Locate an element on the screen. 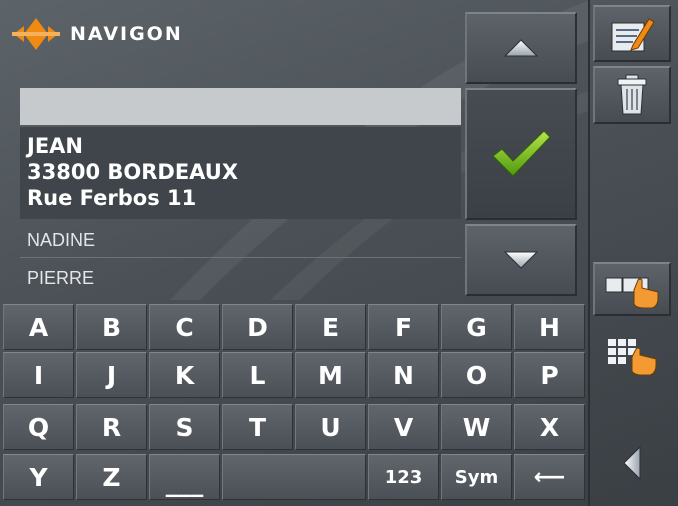 The image size is (678, 506). key: Y is located at coordinates (38, 477).